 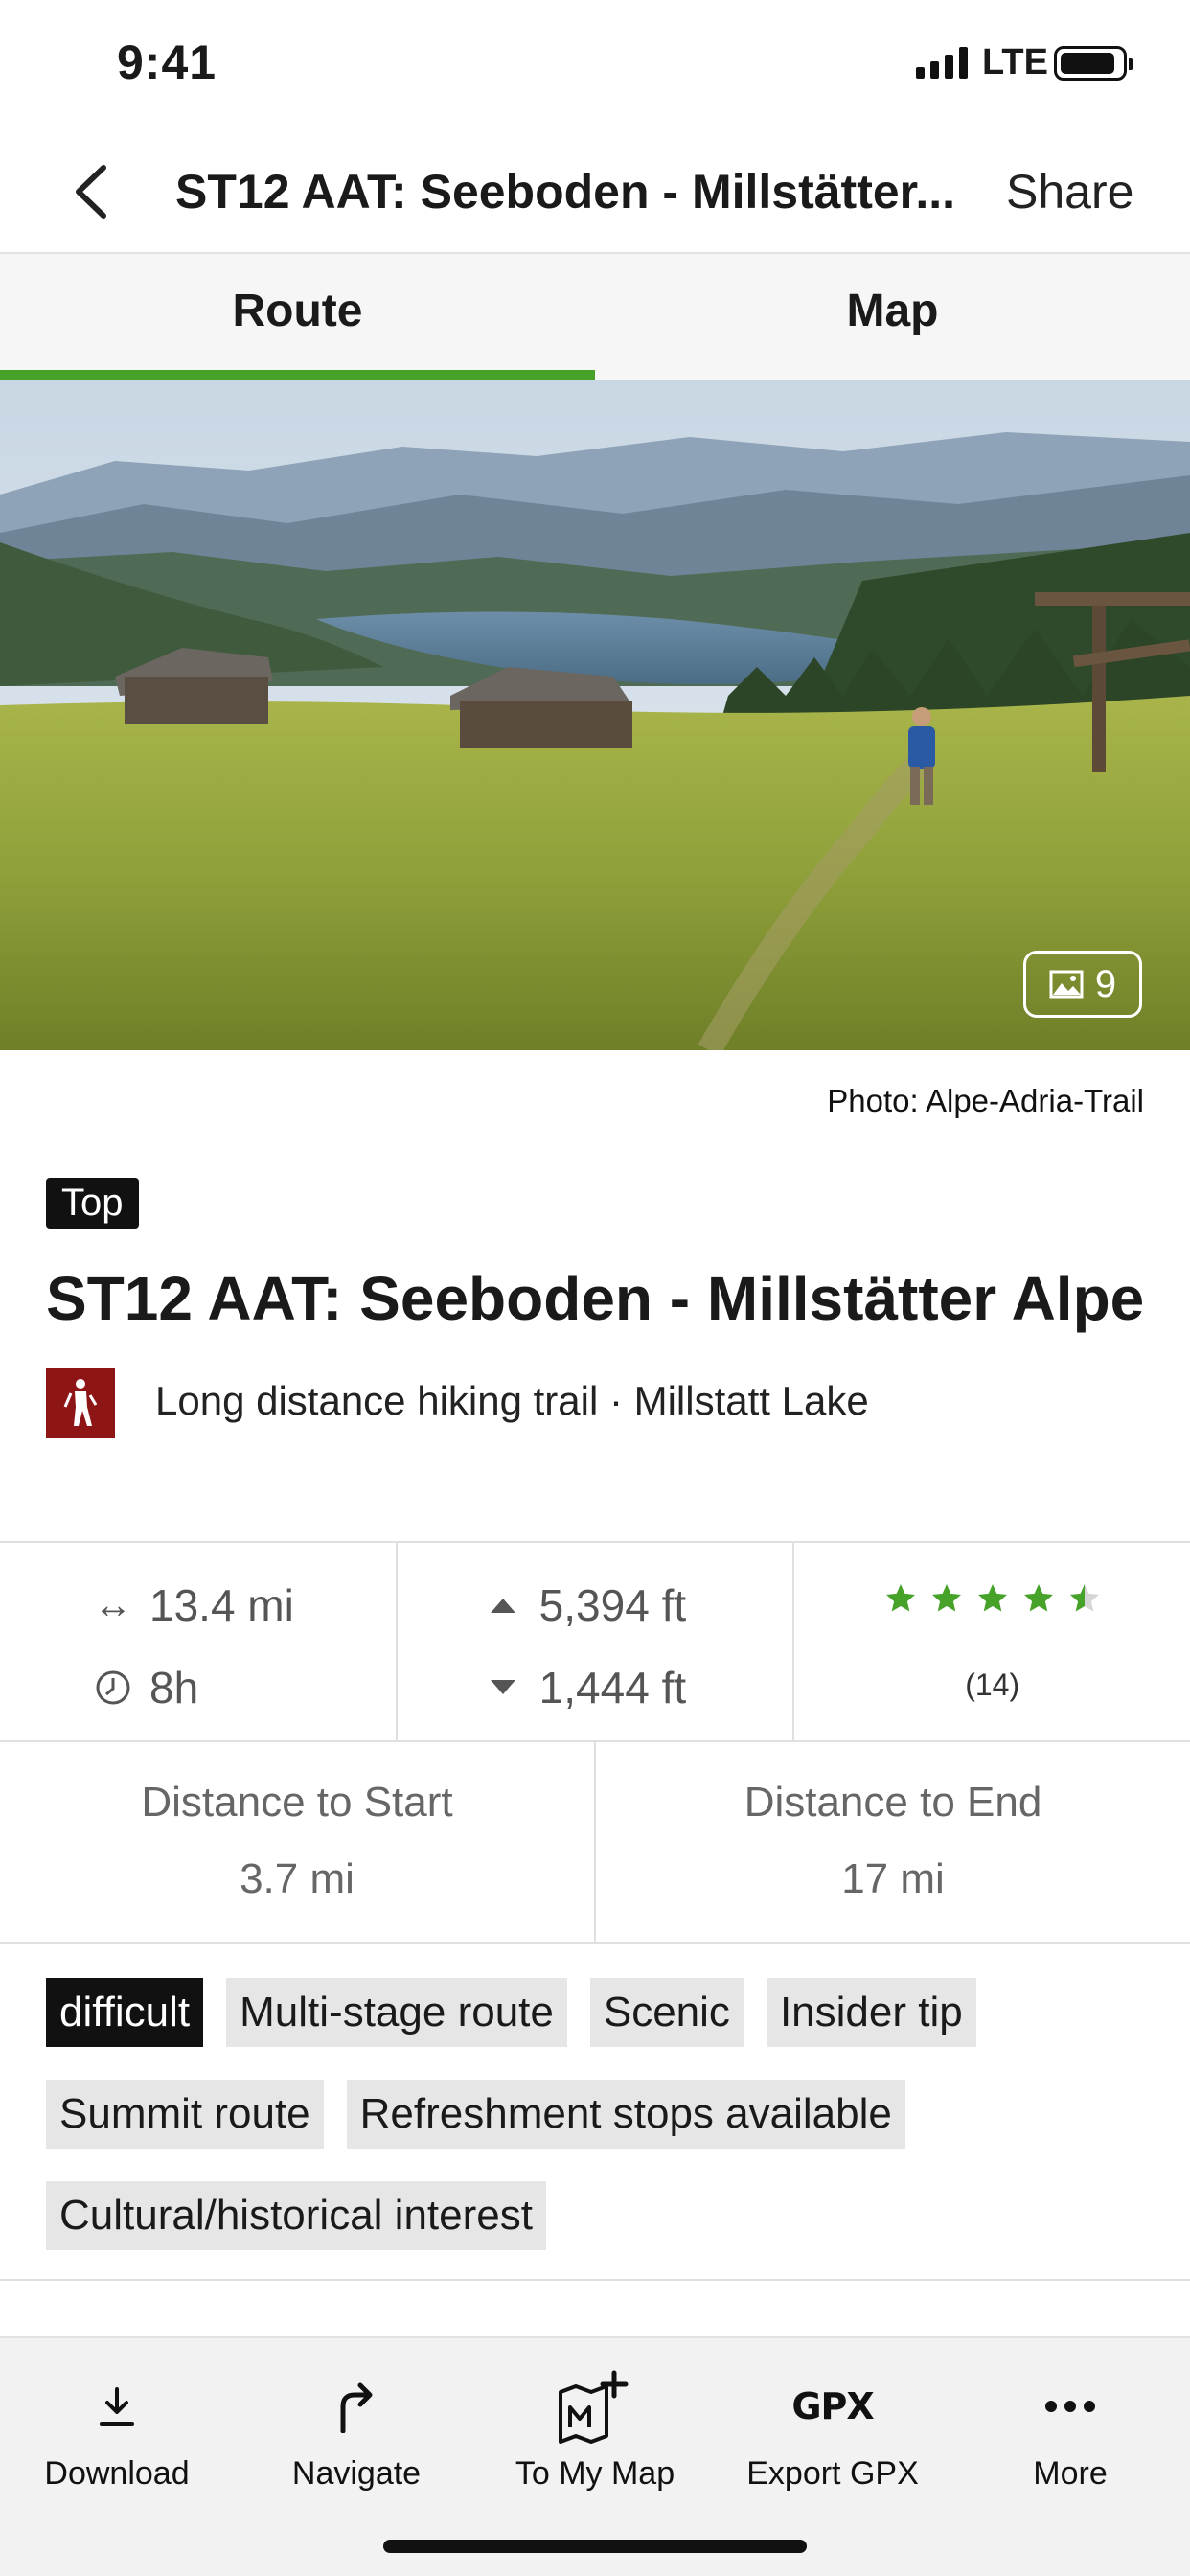 I want to click on stat-distance-duration: ↔ 13.4 mi 8h, so click(x=199, y=1641).